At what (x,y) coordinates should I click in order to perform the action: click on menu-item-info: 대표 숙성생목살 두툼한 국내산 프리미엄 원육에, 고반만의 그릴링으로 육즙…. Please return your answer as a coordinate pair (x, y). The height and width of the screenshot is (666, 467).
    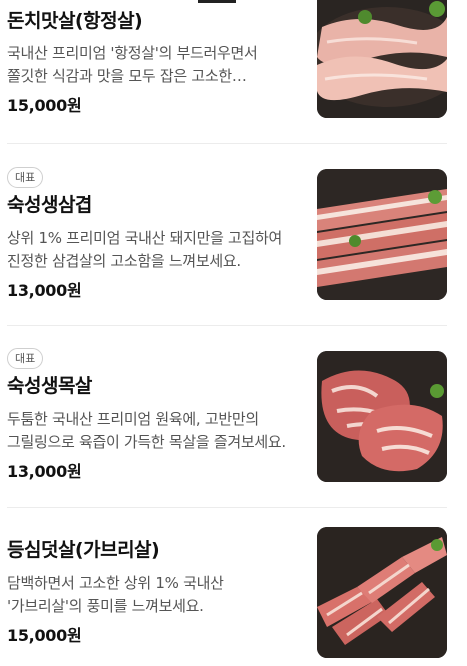
    Looking at the image, I should click on (153, 415).